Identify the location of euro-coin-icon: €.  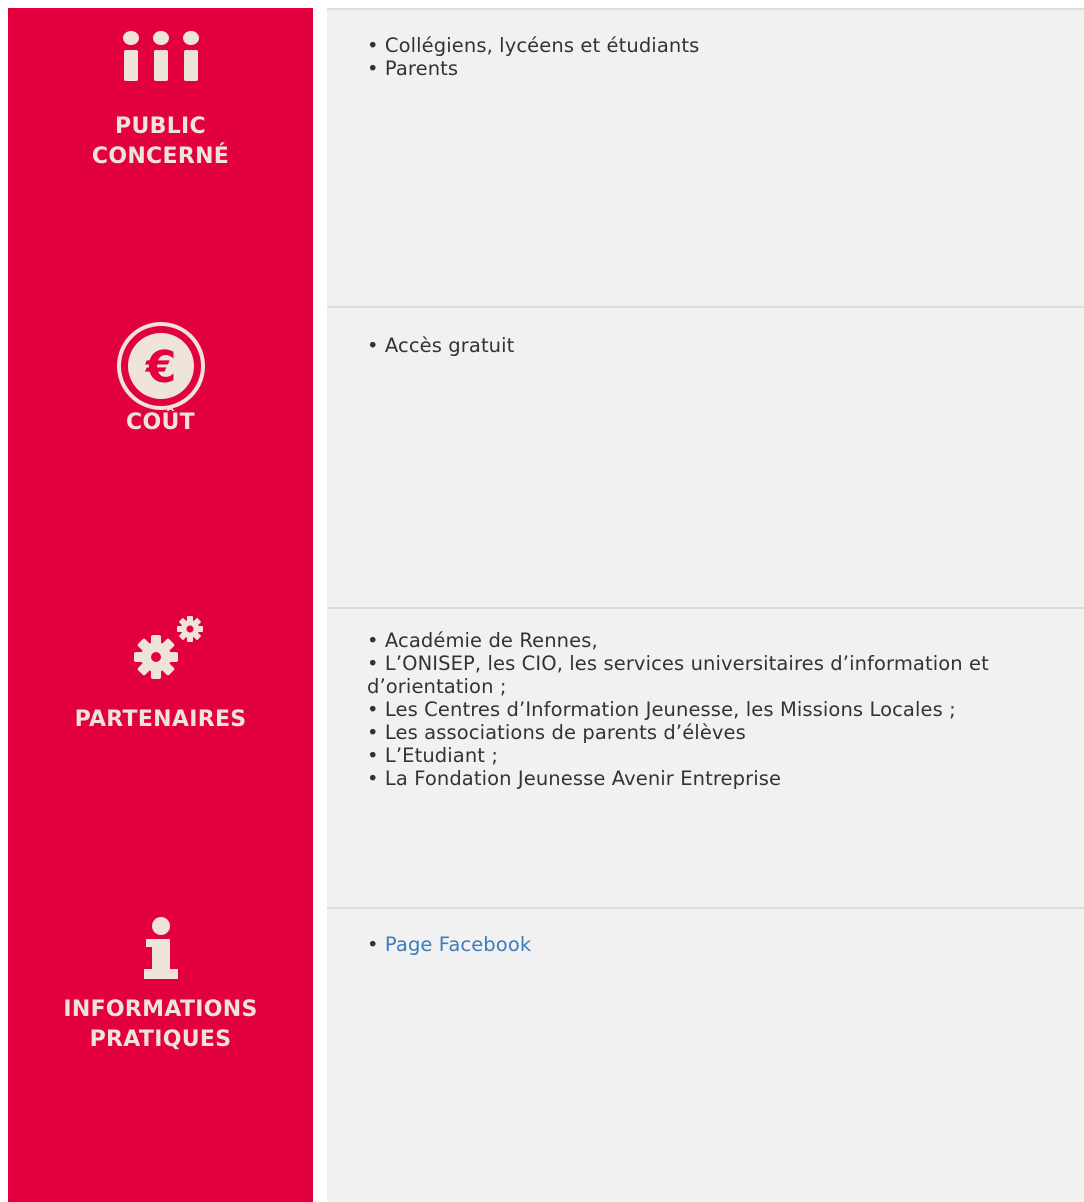
(161, 366).